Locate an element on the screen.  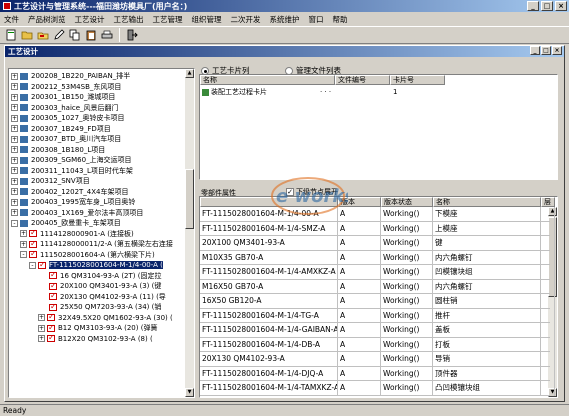
tree-item: +1114128000901-A (连接板) is located at coordinates (77, 234).